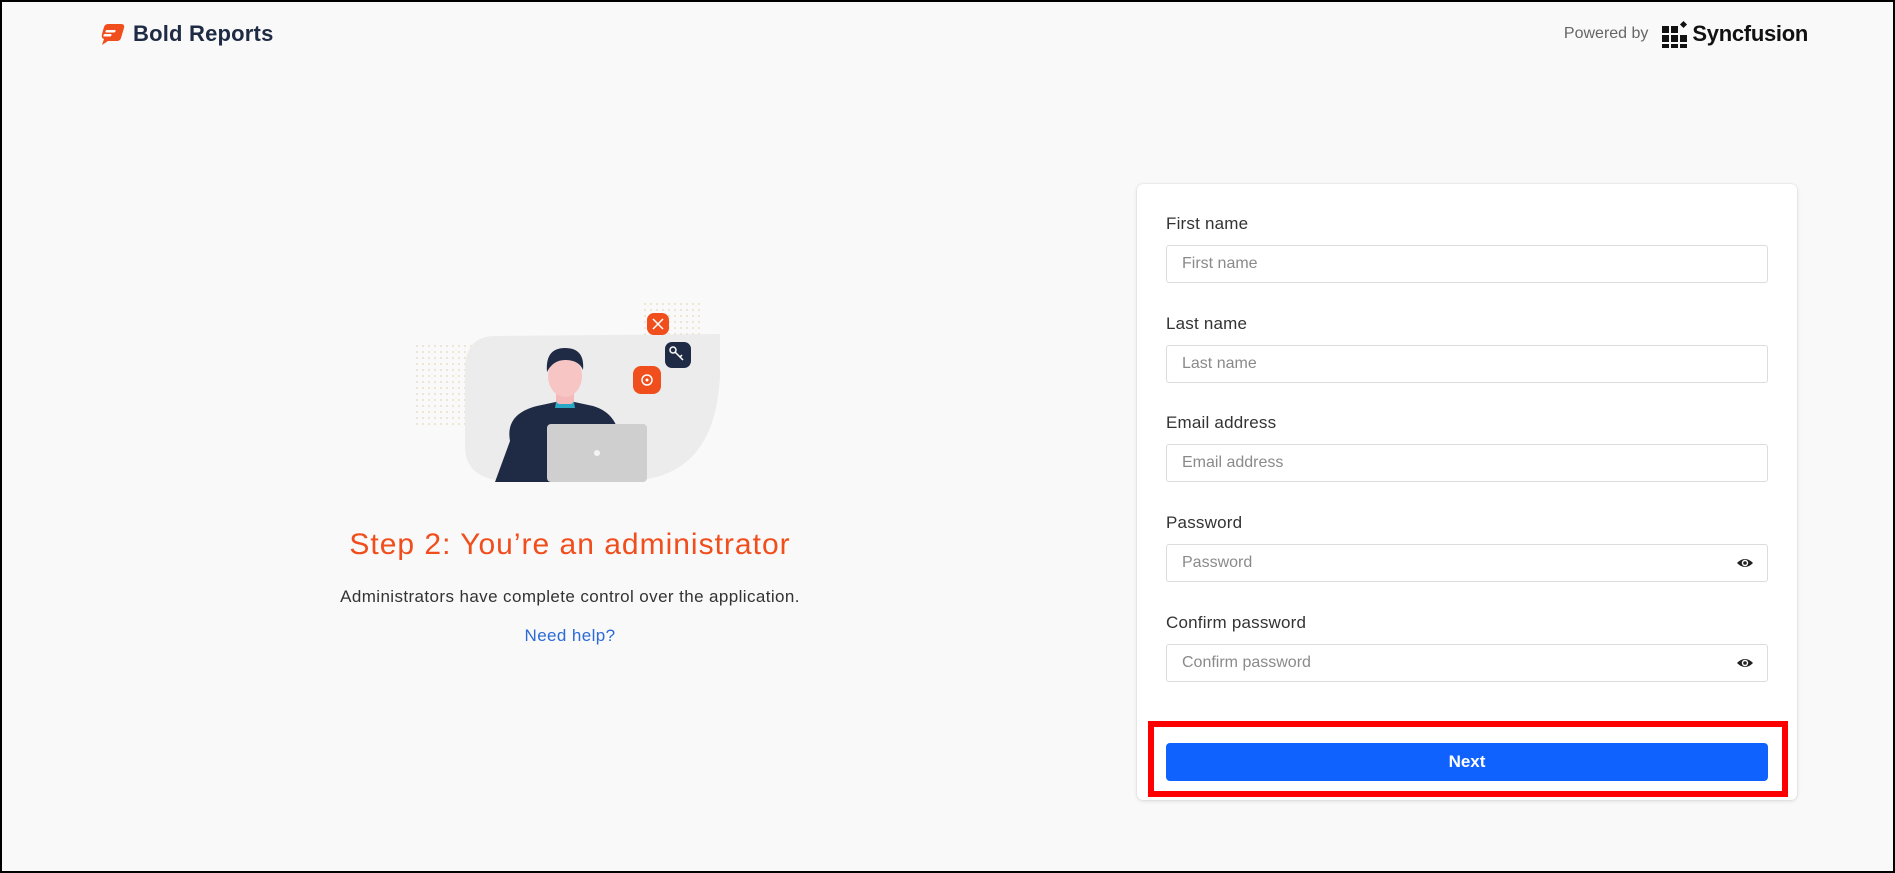  I want to click on bold-reports-logo: Bold Reports, so click(186, 34).